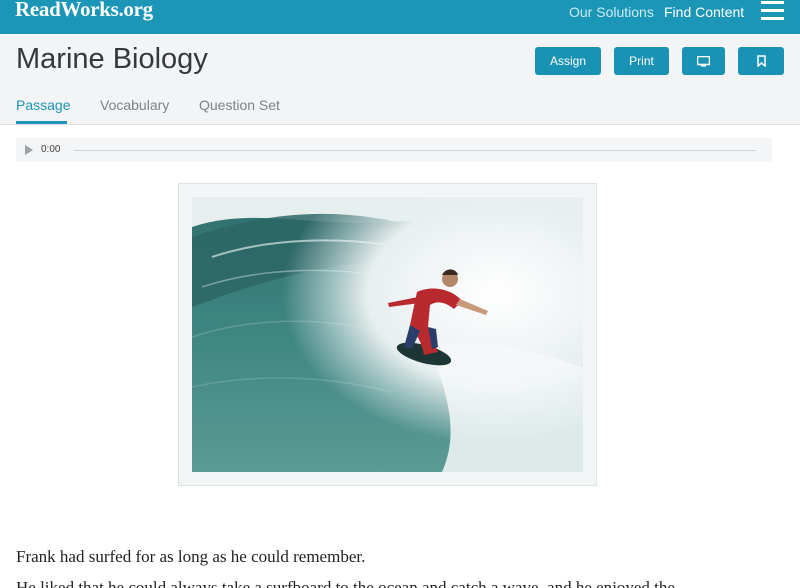 This screenshot has height=588, width=800. What do you see at coordinates (641, 61) in the screenshot?
I see `print-button: Print` at bounding box center [641, 61].